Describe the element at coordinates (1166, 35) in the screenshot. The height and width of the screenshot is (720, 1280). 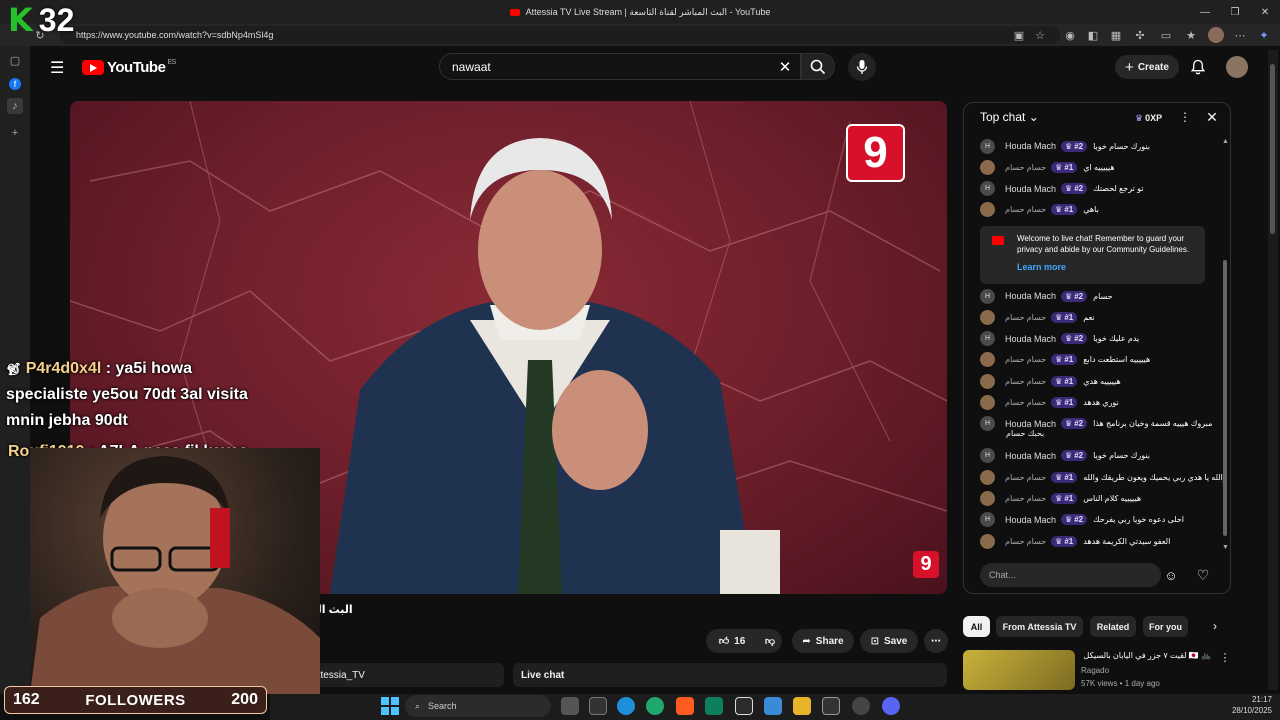
I see `split-screen-icon: ▭` at that location.